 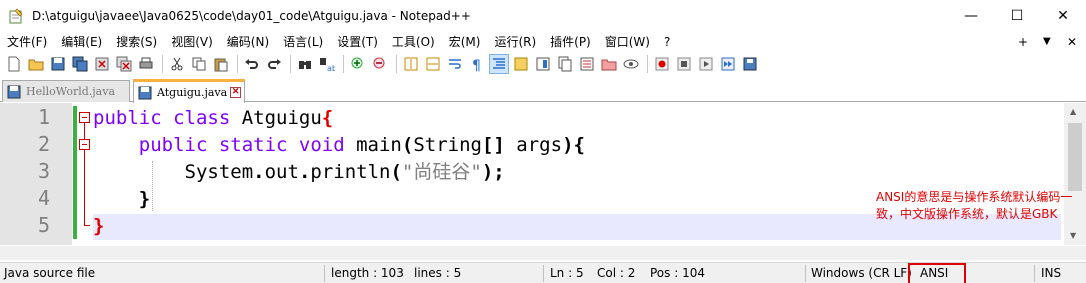 I want to click on close-document-button: ✕, so click(x=1072, y=42).